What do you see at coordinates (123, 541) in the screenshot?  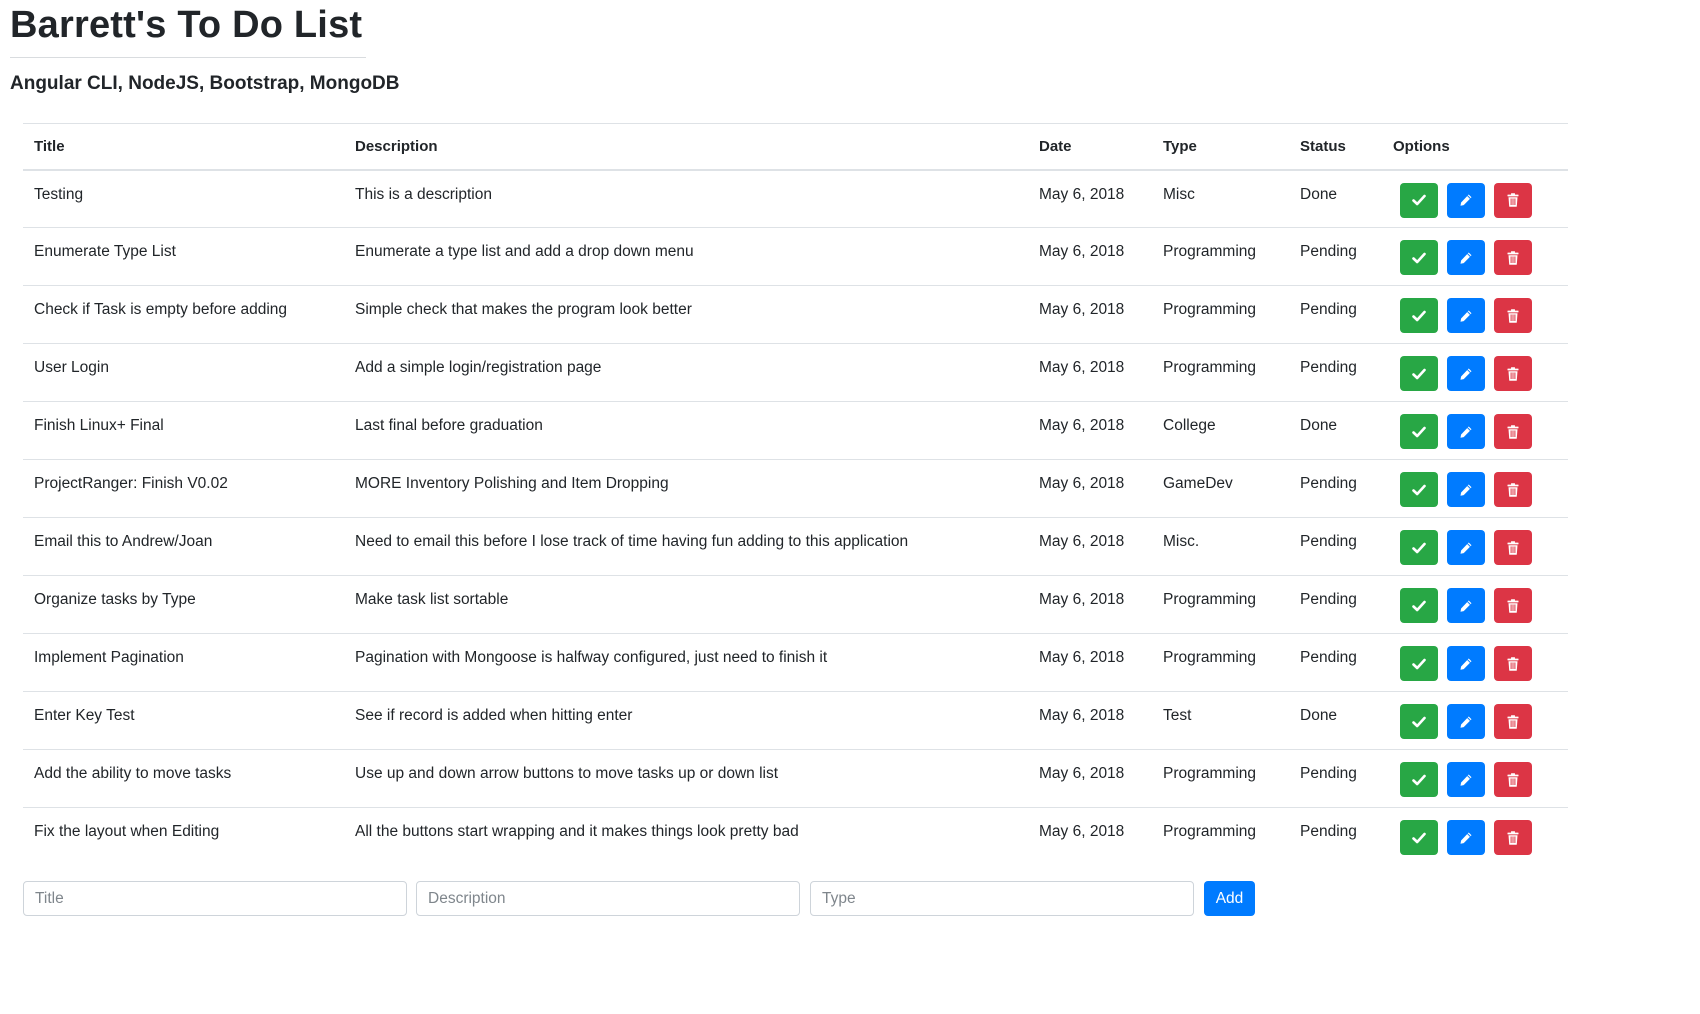 I see `task-title-cell: Email this to Andrew/Joan` at bounding box center [123, 541].